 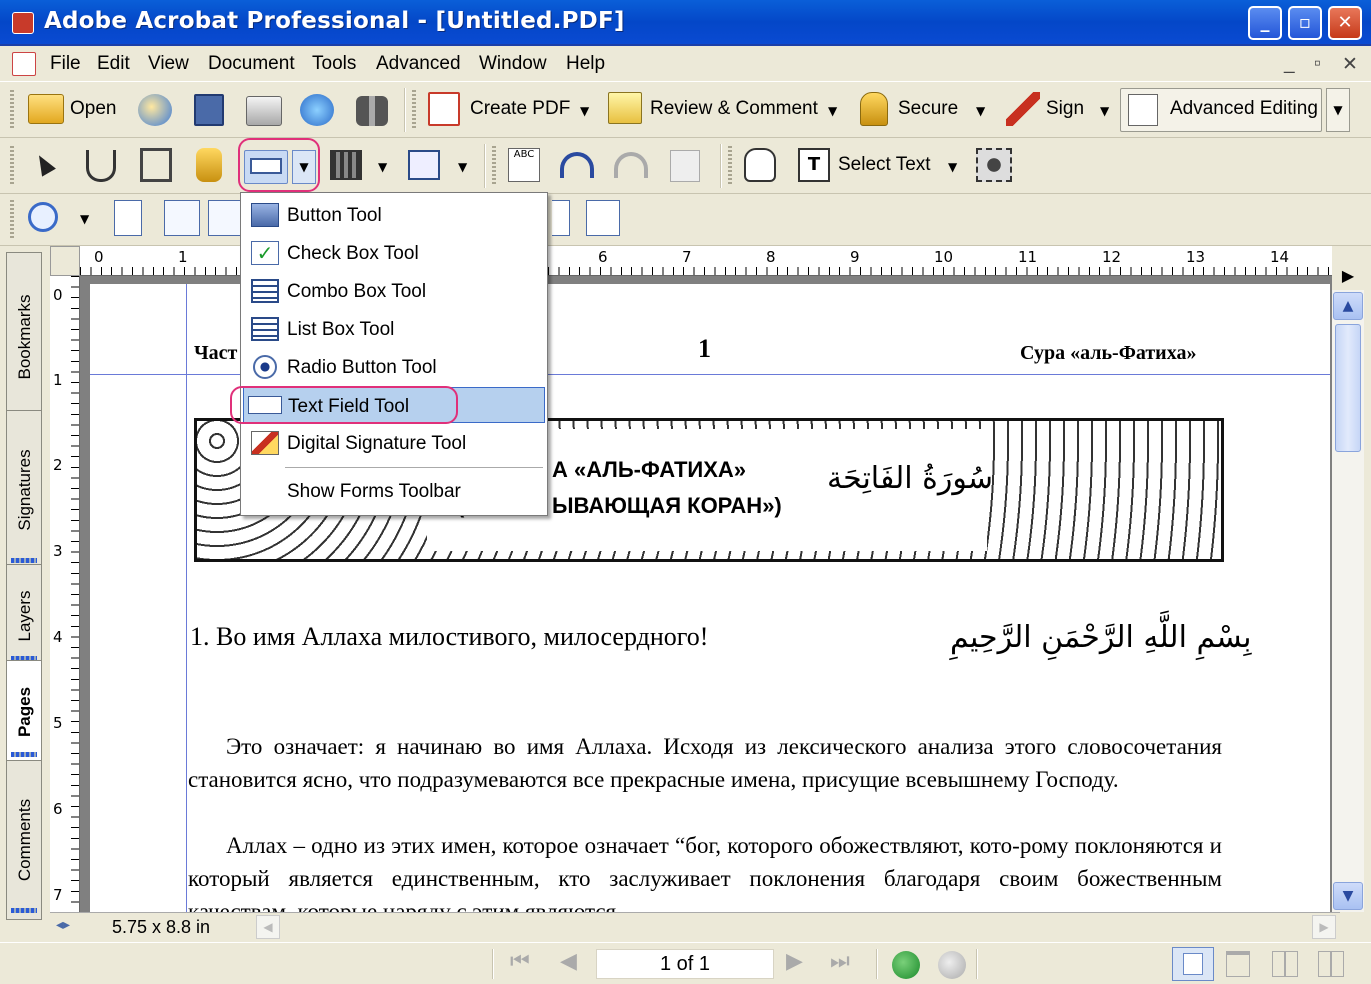 What do you see at coordinates (24, 616) in the screenshot?
I see `tab-layers: Layers` at bounding box center [24, 616].